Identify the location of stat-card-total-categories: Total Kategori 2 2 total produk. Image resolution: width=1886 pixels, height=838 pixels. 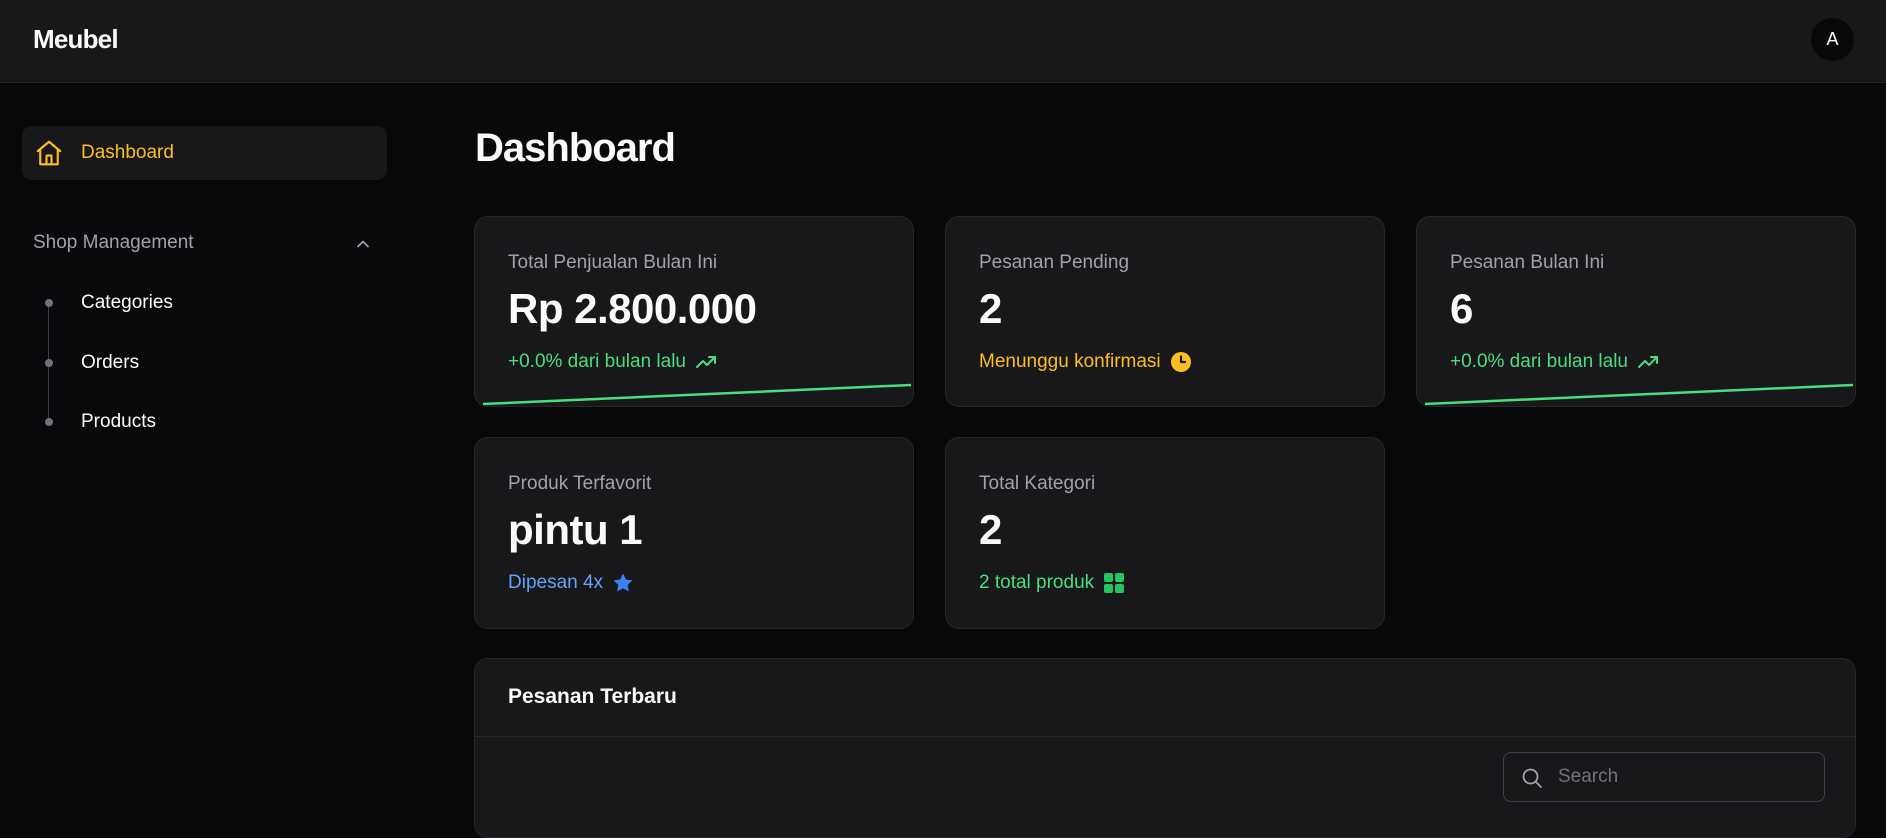
(1165, 533).